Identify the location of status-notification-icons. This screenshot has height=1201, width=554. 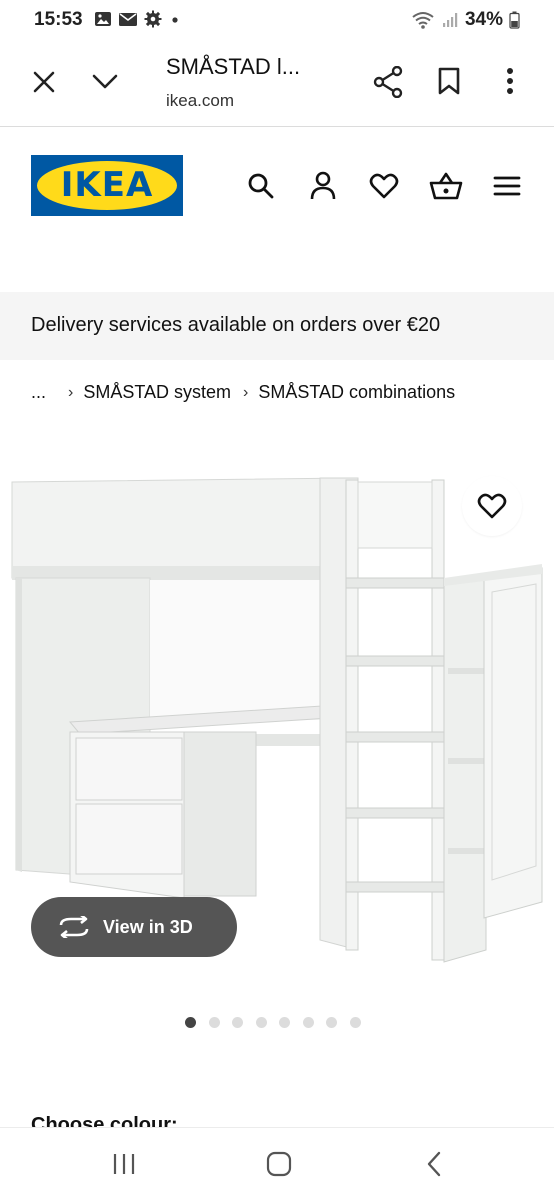
(138, 19).